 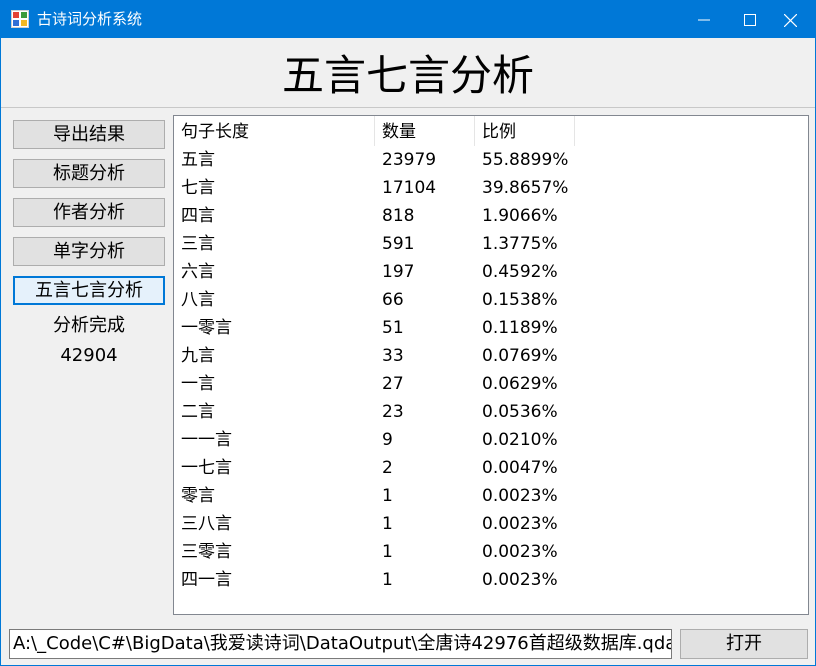 I want to click on length-cell: 六言, so click(x=198, y=272).